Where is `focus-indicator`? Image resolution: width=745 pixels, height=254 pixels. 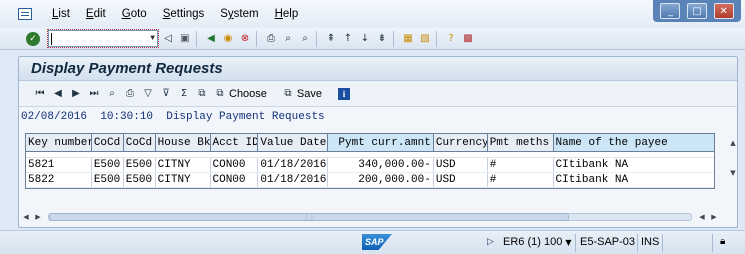
focus-indicator is located at coordinates (103, 38).